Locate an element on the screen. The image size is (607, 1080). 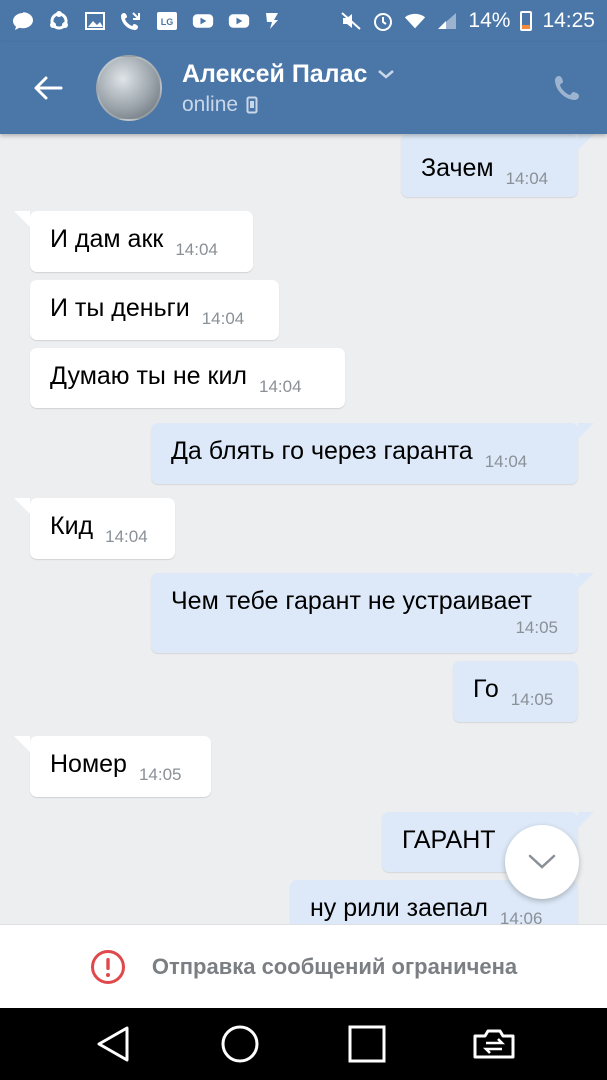
avatar is located at coordinates (129, 88).